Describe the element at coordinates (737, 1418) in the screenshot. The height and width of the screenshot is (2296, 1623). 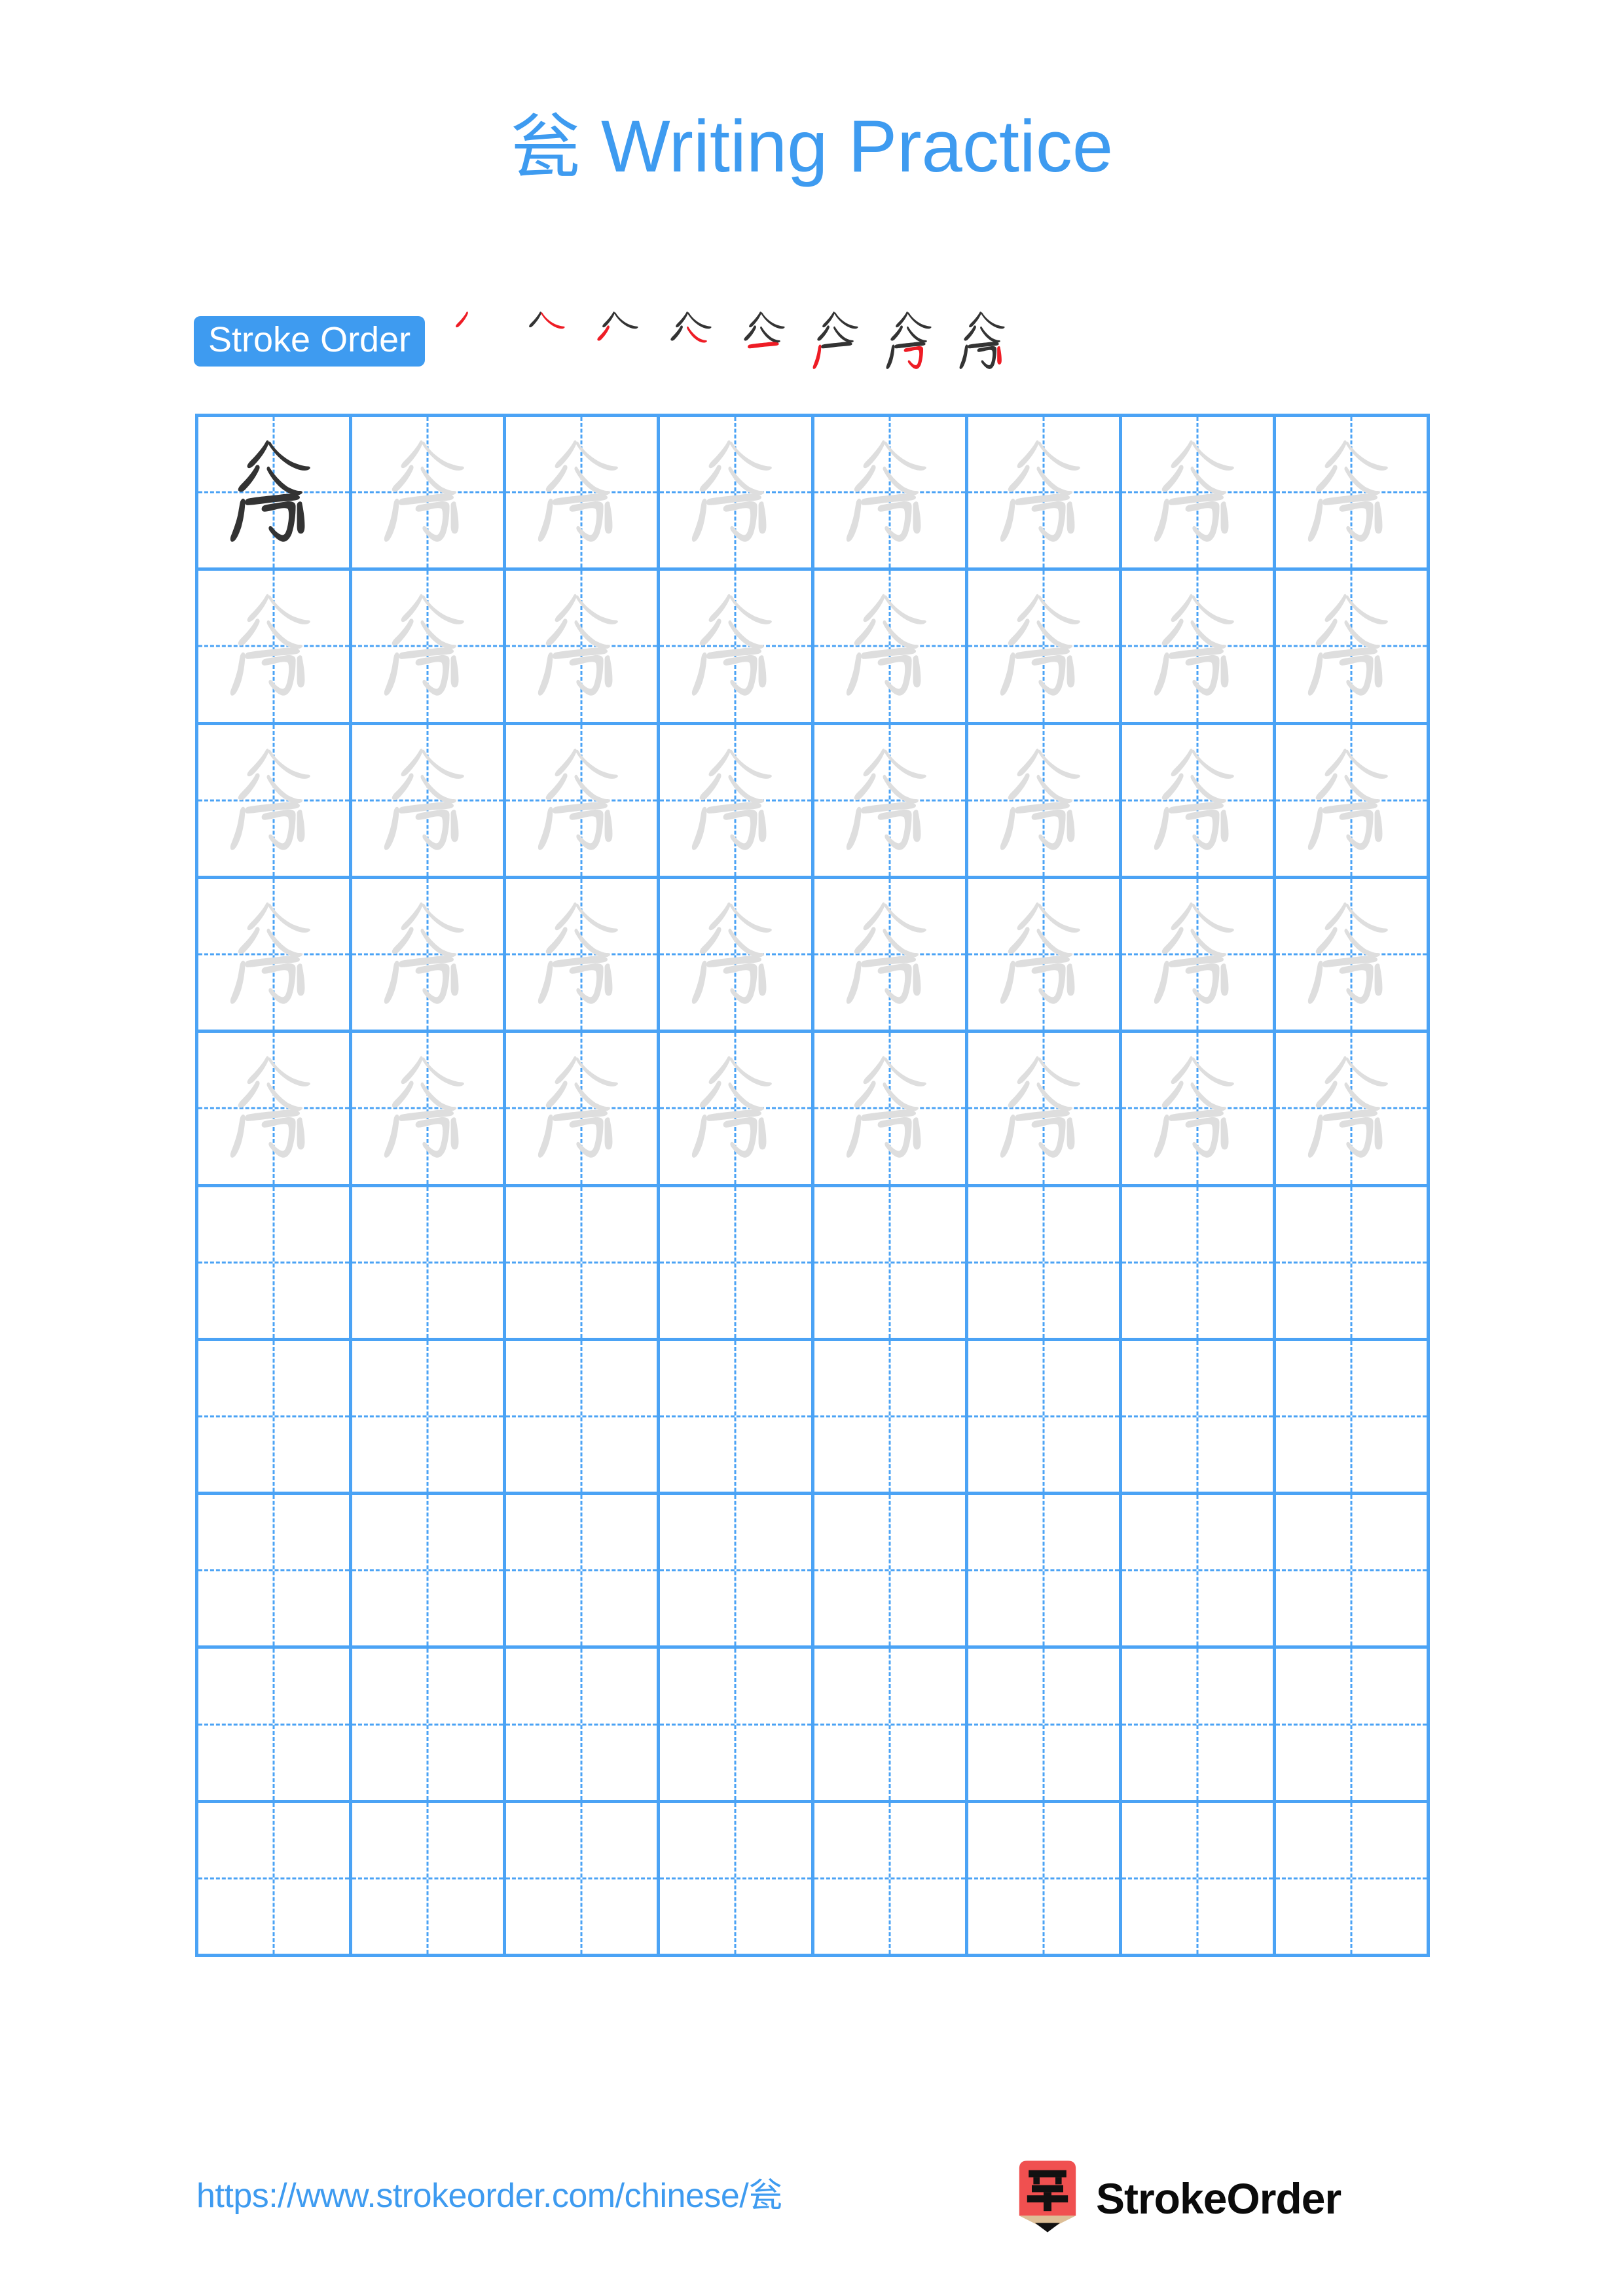
I see `practice-cell-r7-c4` at that location.